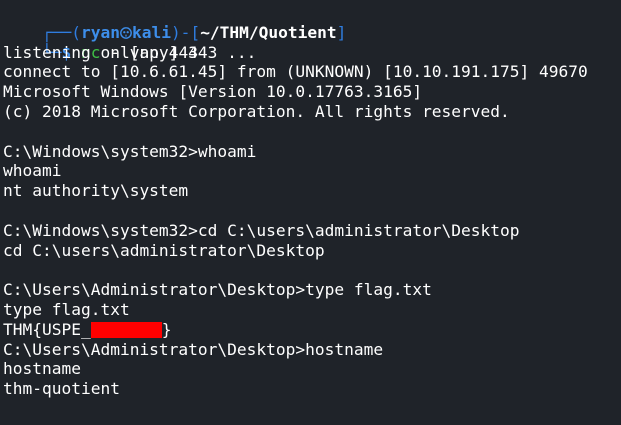 The width and height of the screenshot is (621, 425). Describe the element at coordinates (61, 389) in the screenshot. I see `output-line: thm-quotient` at that location.